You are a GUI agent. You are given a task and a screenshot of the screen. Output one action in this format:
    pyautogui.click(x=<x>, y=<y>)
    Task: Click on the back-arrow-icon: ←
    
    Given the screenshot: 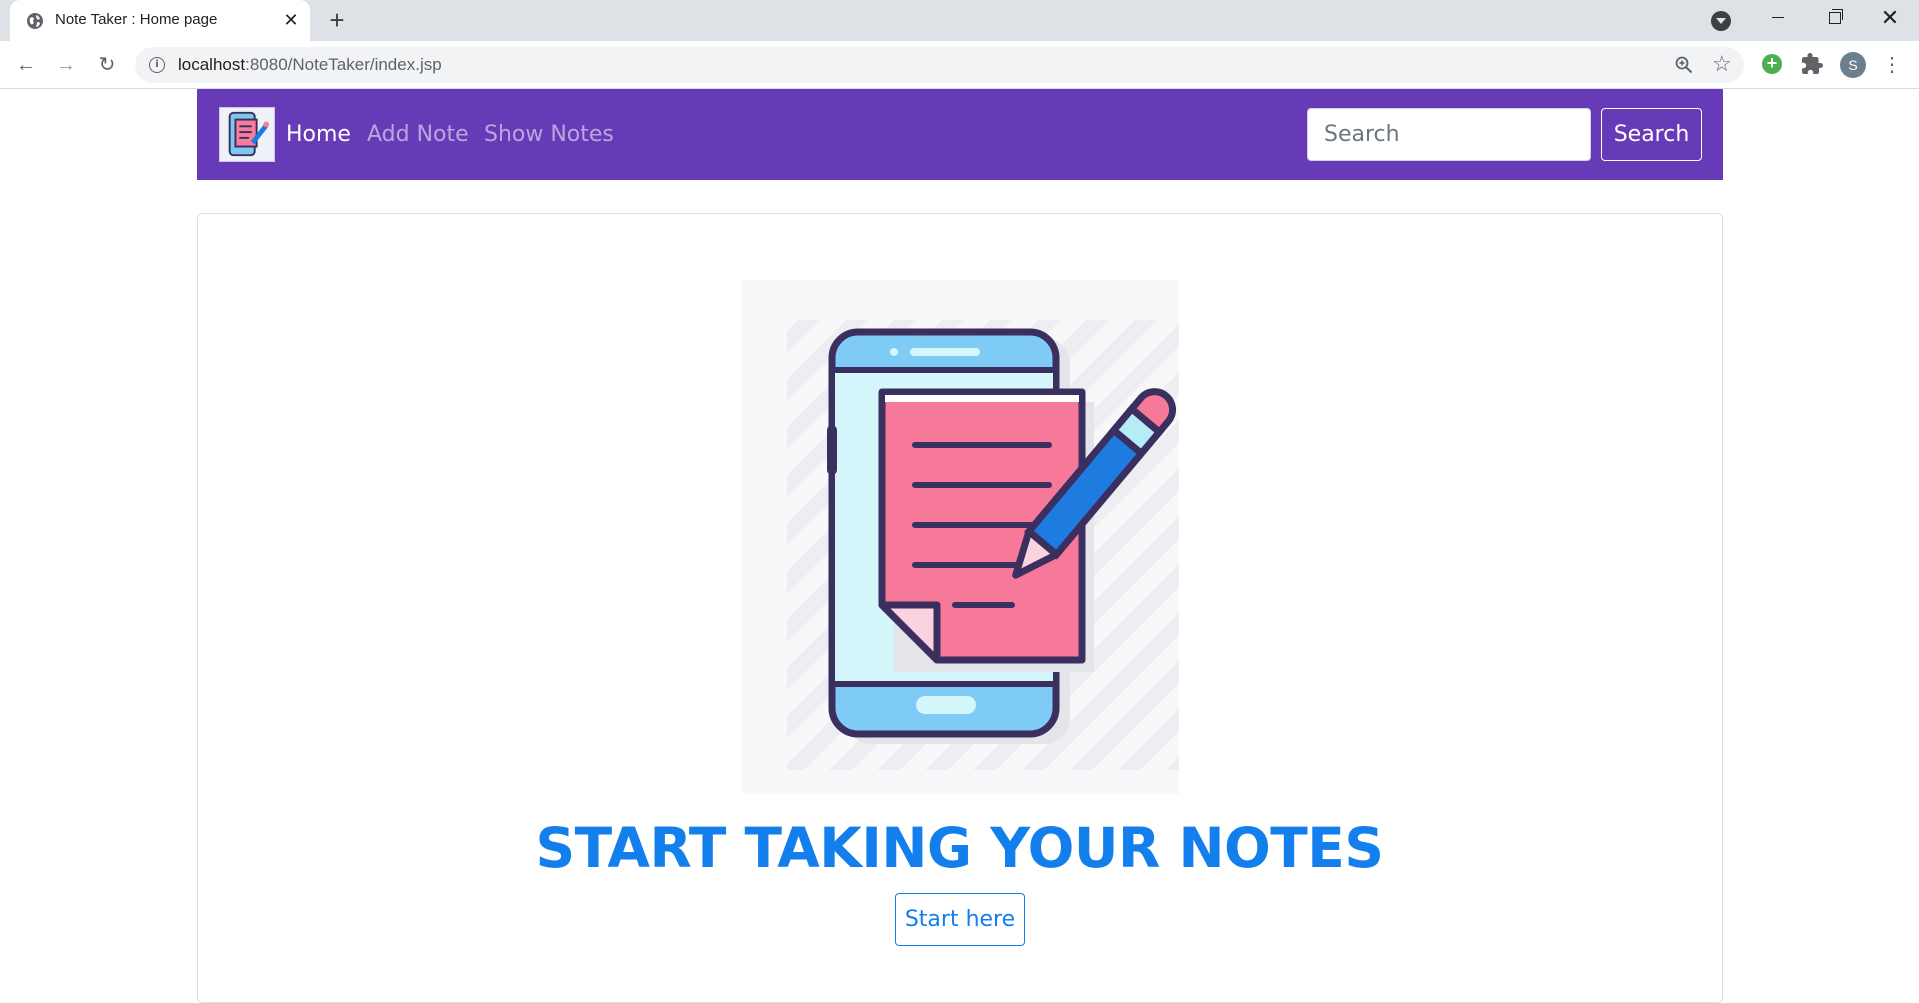 What is the action you would take?
    pyautogui.click(x=26, y=65)
    